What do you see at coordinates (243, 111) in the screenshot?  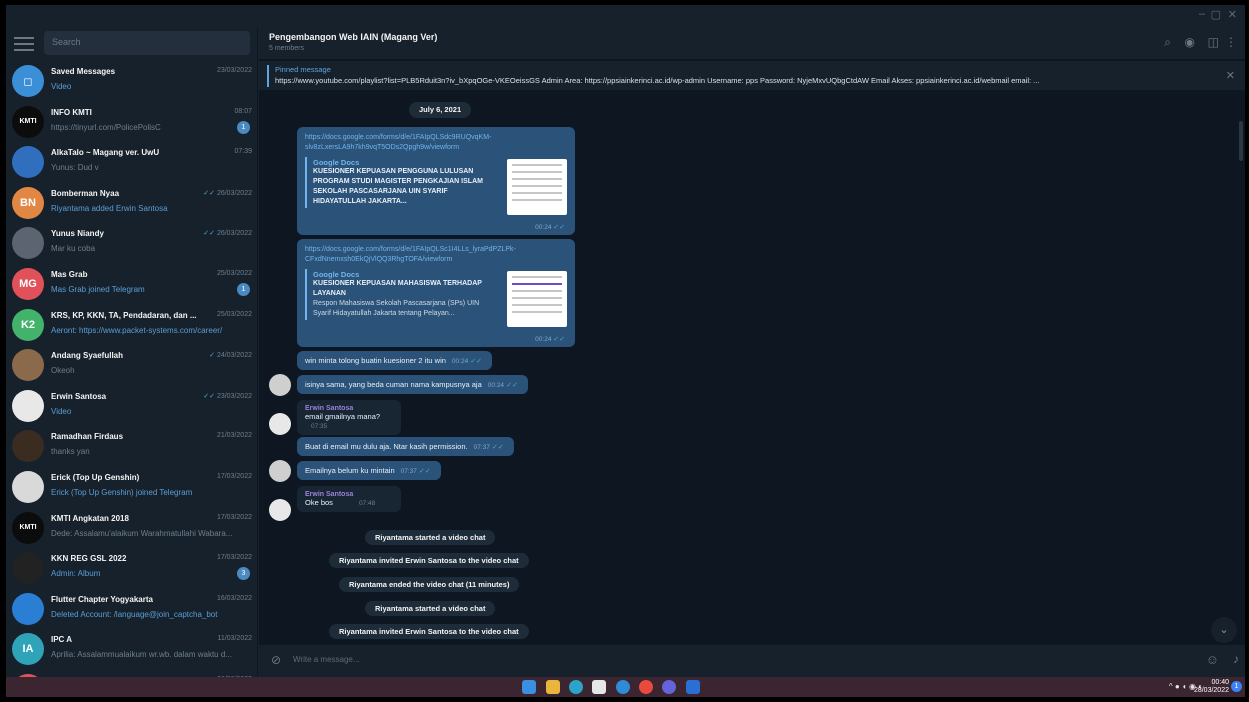 I see `chat-date-text: 08:07` at bounding box center [243, 111].